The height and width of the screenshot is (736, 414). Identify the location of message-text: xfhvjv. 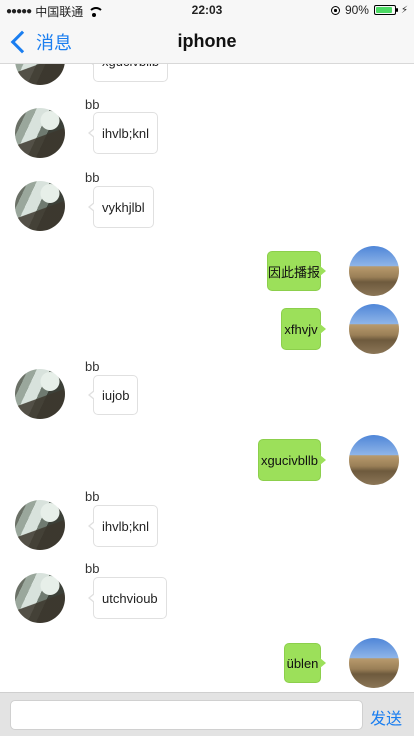
(301, 329).